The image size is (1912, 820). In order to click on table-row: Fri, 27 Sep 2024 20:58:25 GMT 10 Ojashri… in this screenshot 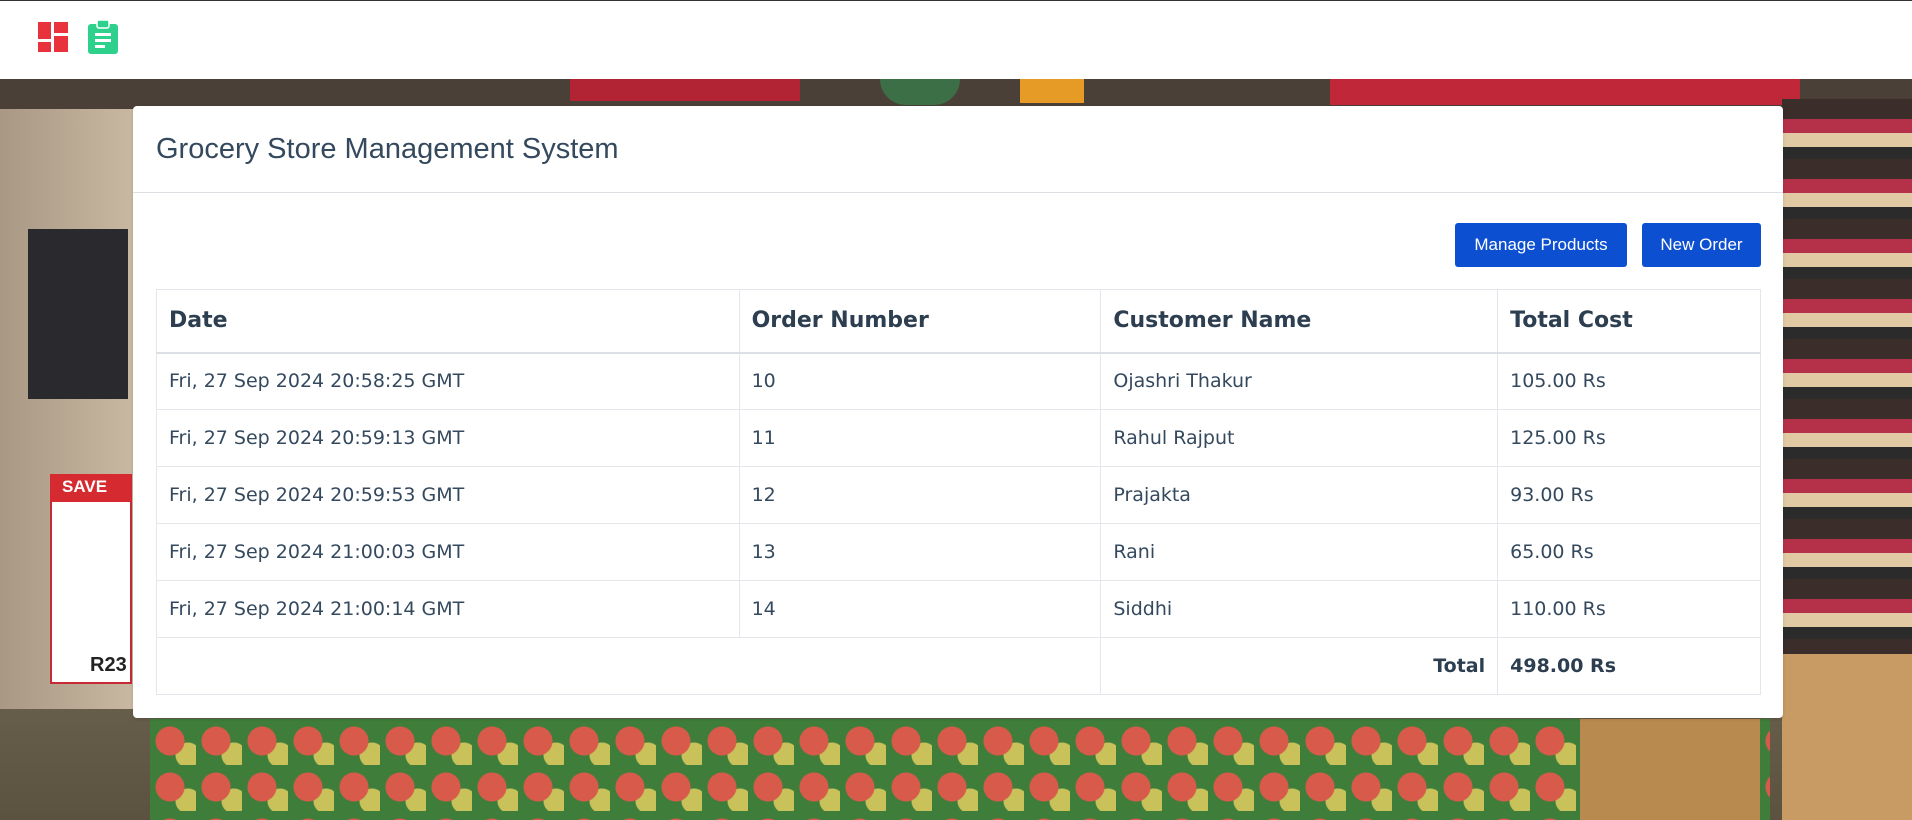, I will do `click(958, 381)`.